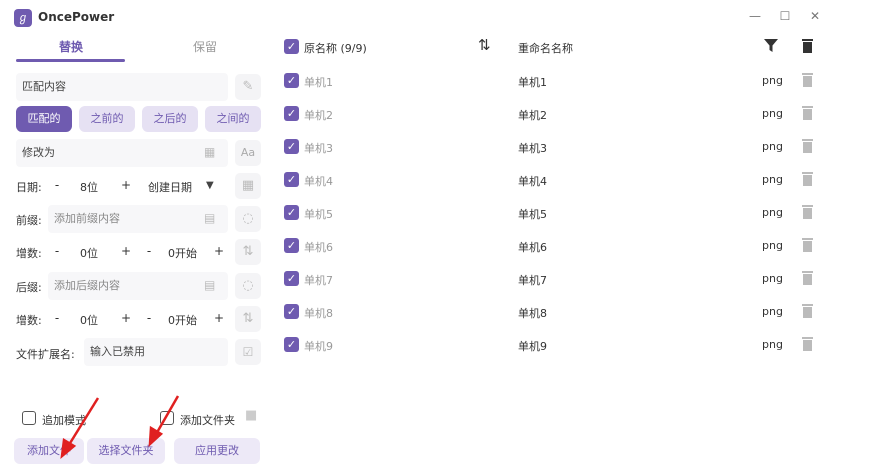 Image resolution: width=871 pixels, height=475 pixels. I want to click on delete-all-icon, so click(807, 45).